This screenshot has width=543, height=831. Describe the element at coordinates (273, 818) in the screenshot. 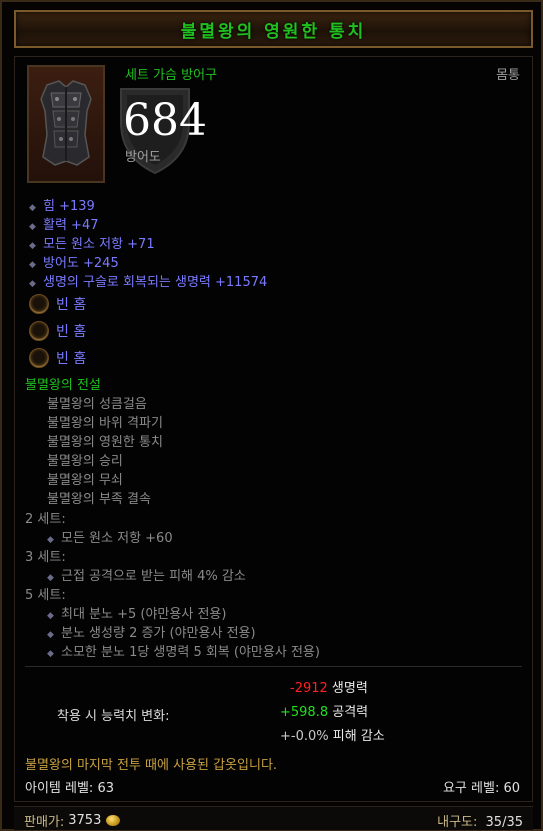

I see `tooltip-footer: 판매가: 3753 내구도: 35/35` at that location.